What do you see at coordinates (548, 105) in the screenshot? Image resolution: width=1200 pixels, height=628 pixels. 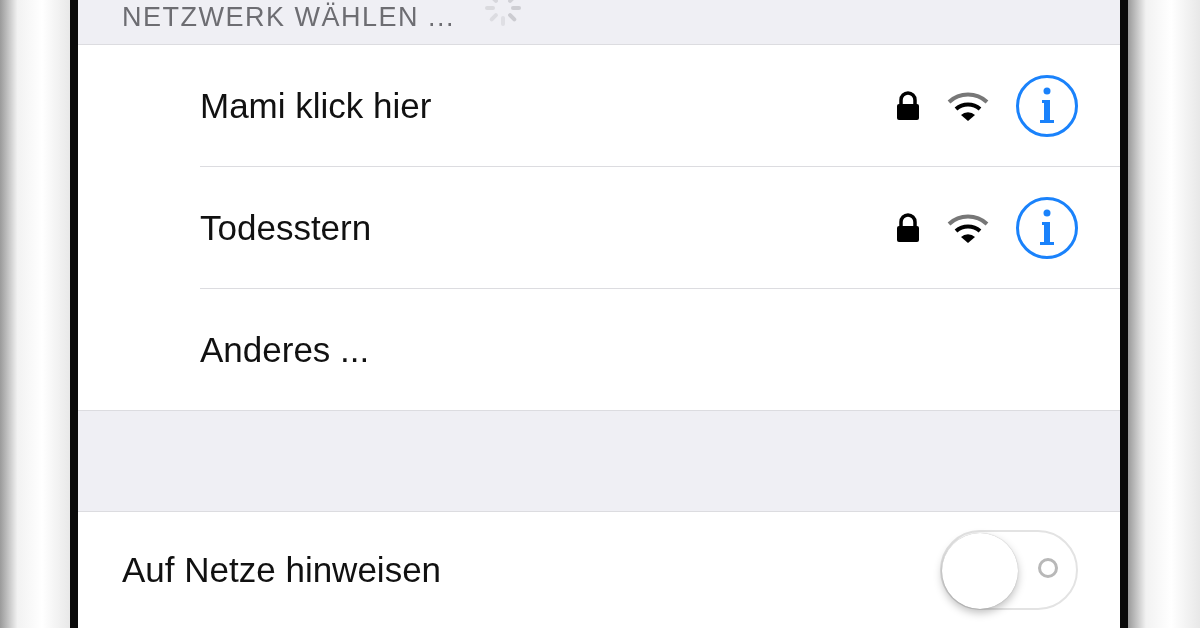 I see `network-name: Mami klick hier` at bounding box center [548, 105].